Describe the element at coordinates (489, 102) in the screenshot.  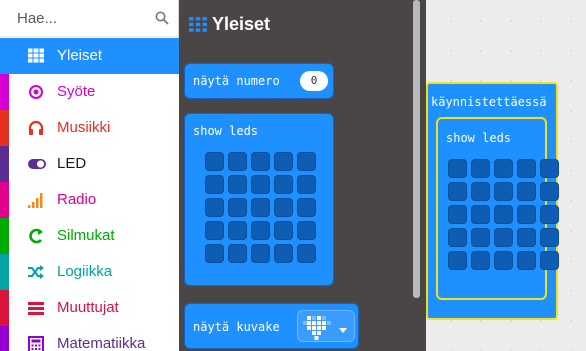
I see `block-label: käynnistettäessä` at that location.